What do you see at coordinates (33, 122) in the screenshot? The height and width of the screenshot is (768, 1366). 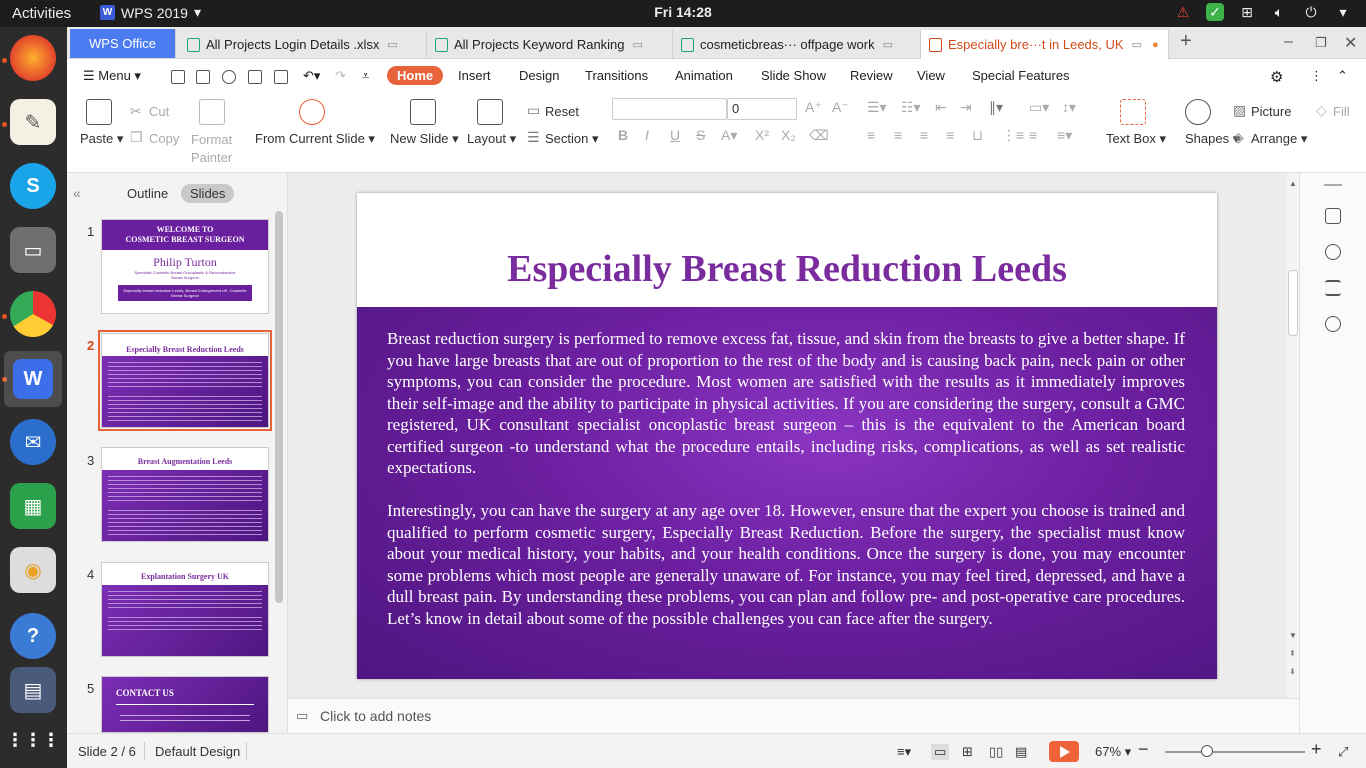 I see `text-editor-icon: ✎` at bounding box center [33, 122].